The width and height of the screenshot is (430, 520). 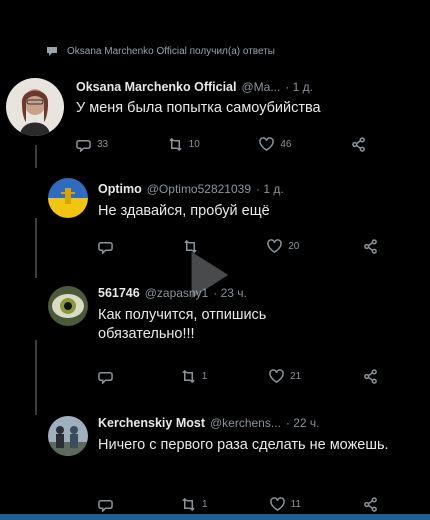 What do you see at coordinates (215, 517) in the screenshot?
I see `bottom-progress-bar` at bounding box center [215, 517].